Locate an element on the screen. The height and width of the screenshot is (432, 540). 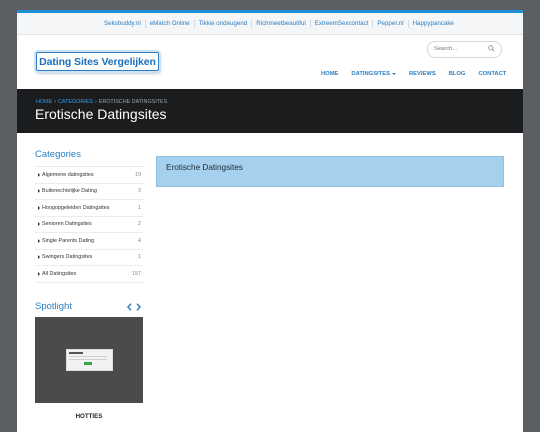
partner-link-tikkie: Tikkie ondeugend is located at coordinates (224, 23).